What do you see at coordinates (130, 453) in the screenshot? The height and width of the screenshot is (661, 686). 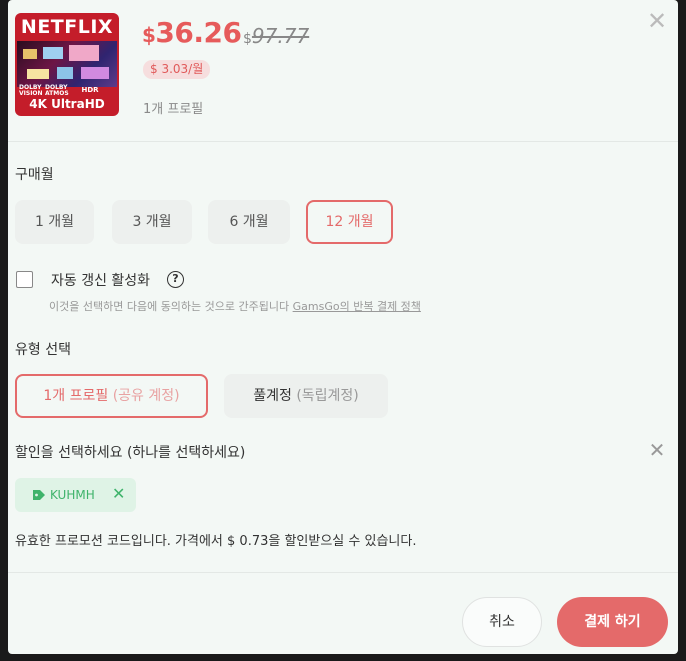 I see `discount-label: 할인을 선택하세요 (하나를 선택하세요)` at bounding box center [130, 453].